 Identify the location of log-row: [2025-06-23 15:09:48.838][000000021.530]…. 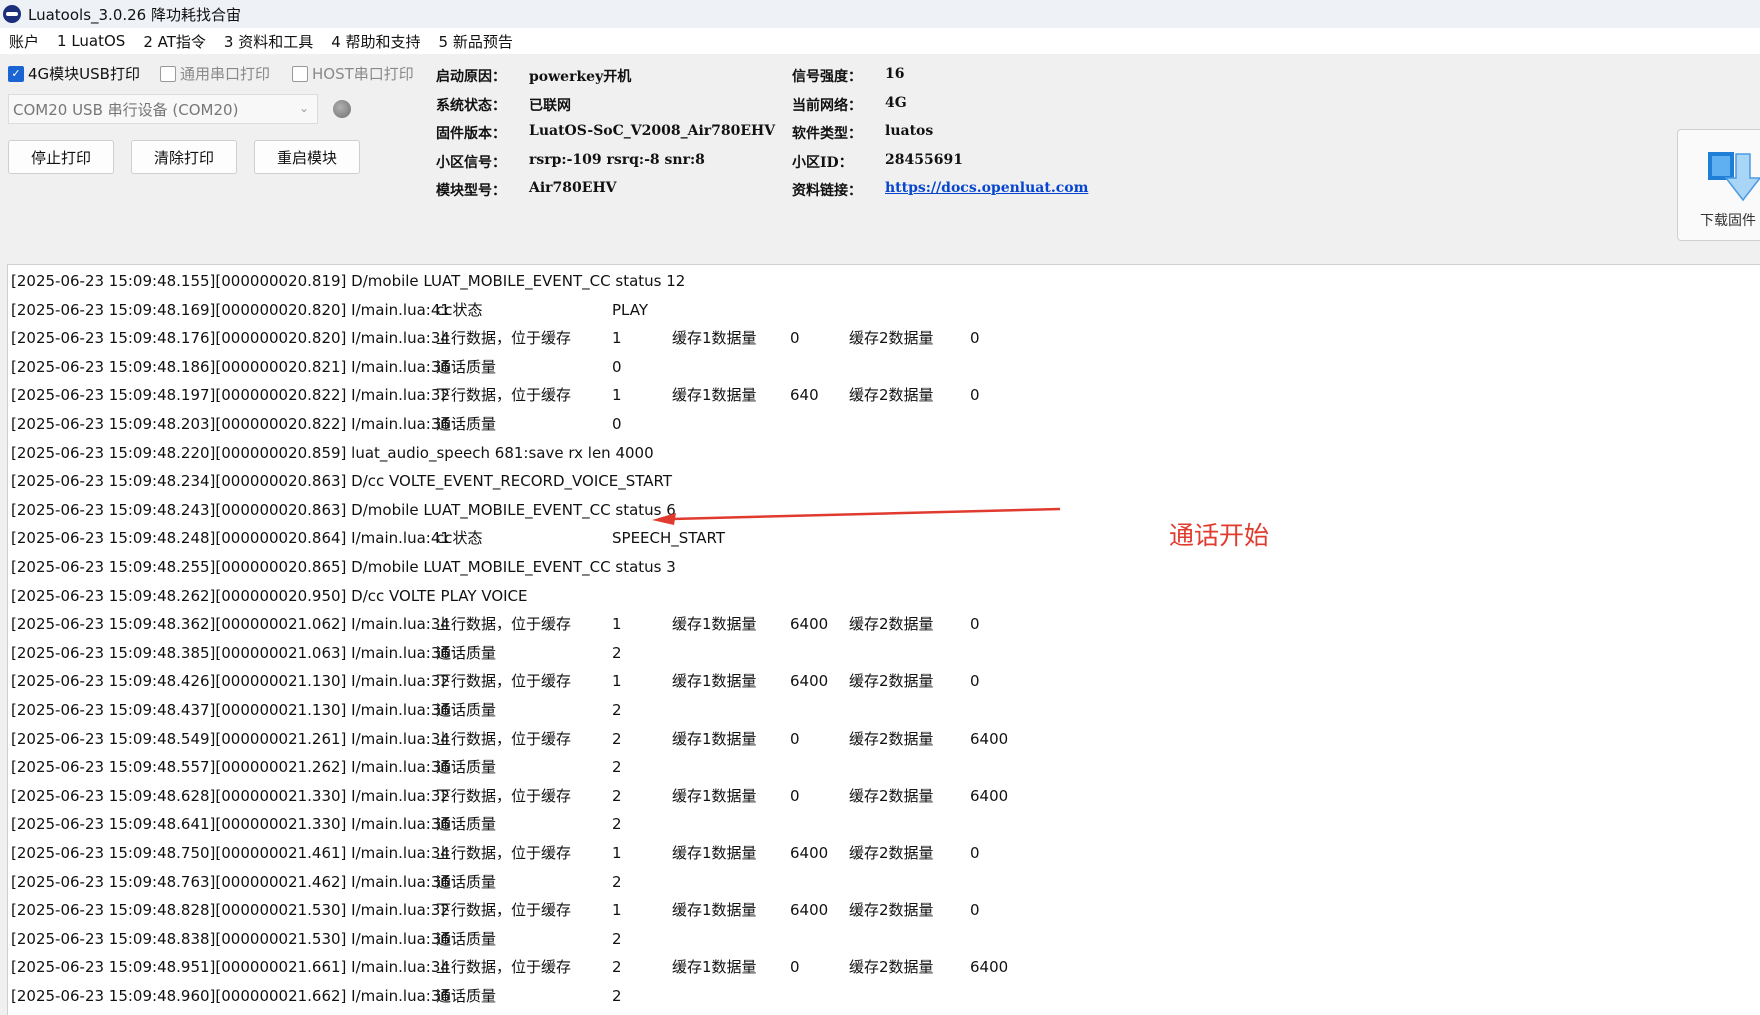
(881, 939).